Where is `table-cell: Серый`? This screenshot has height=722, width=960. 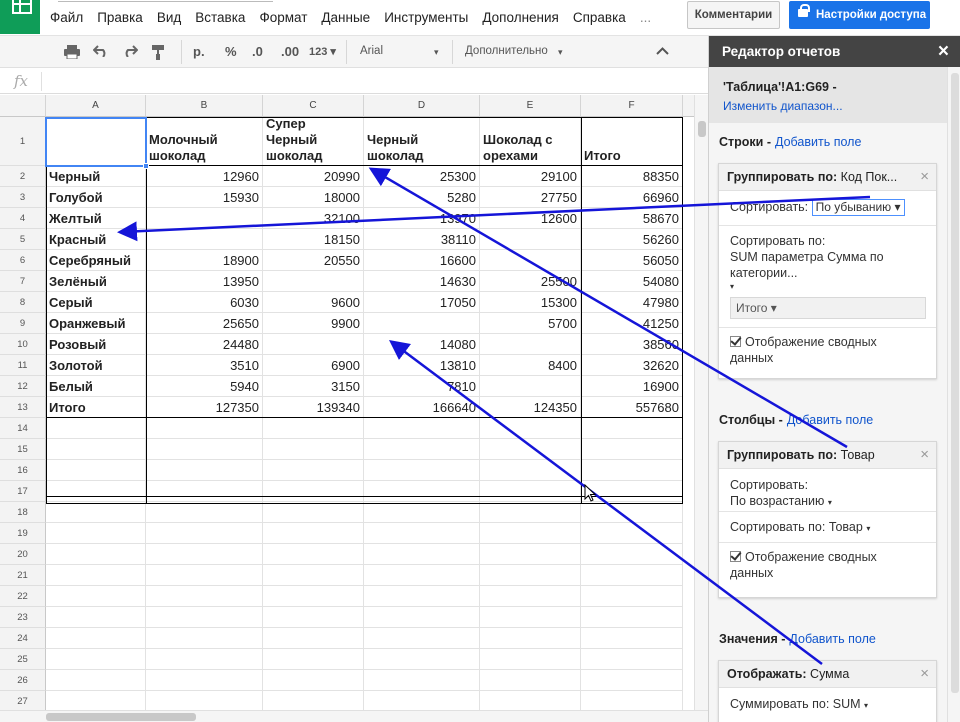 table-cell: Серый is located at coordinates (96, 302).